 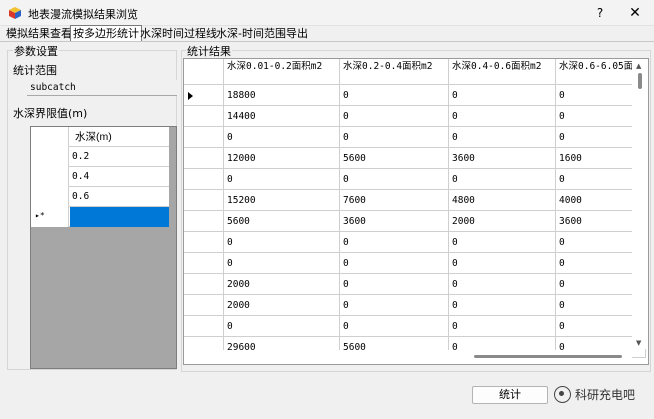 What do you see at coordinates (282, 95) in the screenshot?
I see `results-cell: 18800` at bounding box center [282, 95].